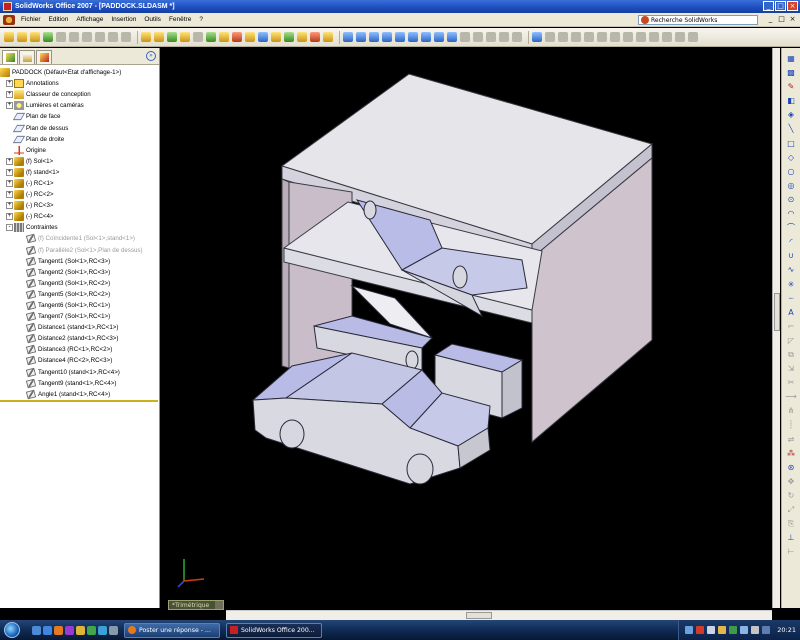  Describe the element at coordinates (79, 383) in the screenshot. I see `mate-item: Tangent9 (stand<1>,RC<4>)` at that location.